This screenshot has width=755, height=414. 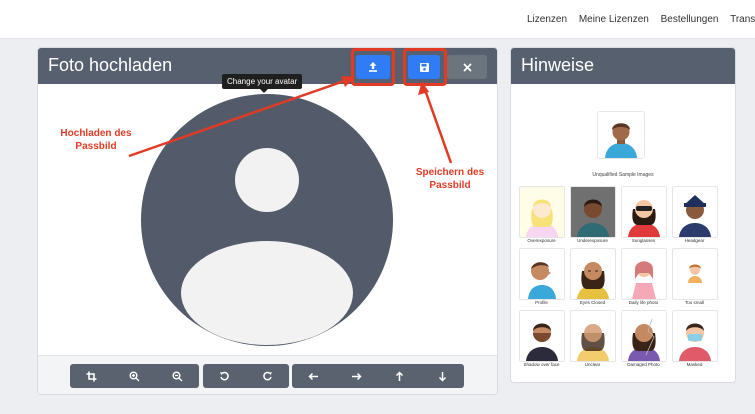 I want to click on sample-label: Damaged Photo, so click(x=643, y=364).